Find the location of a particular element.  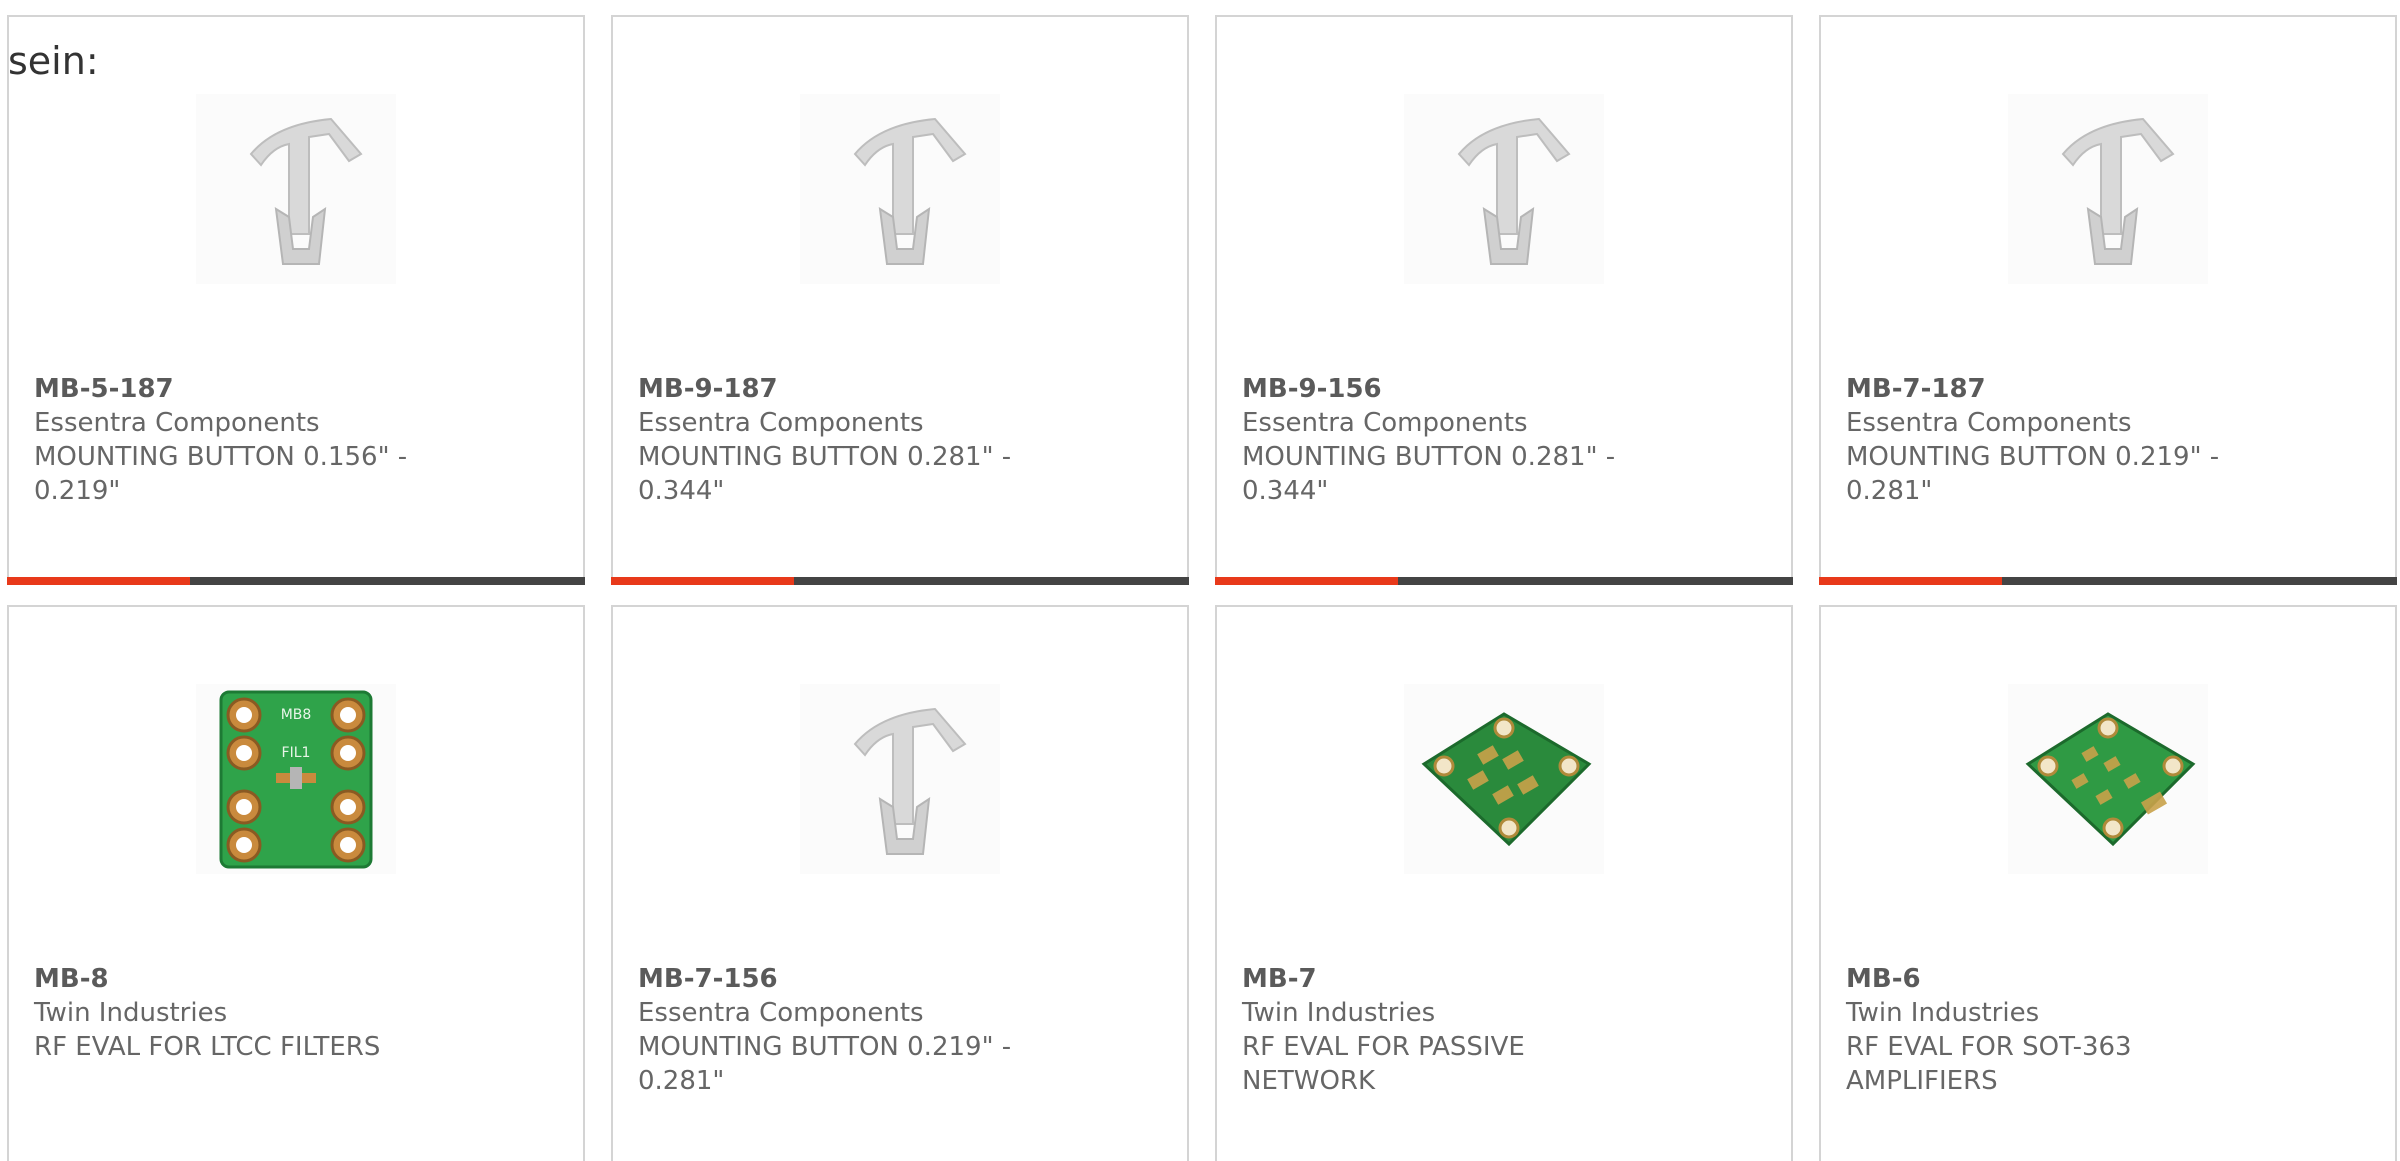

part-number-link: MB-5-187 is located at coordinates (223, 389).